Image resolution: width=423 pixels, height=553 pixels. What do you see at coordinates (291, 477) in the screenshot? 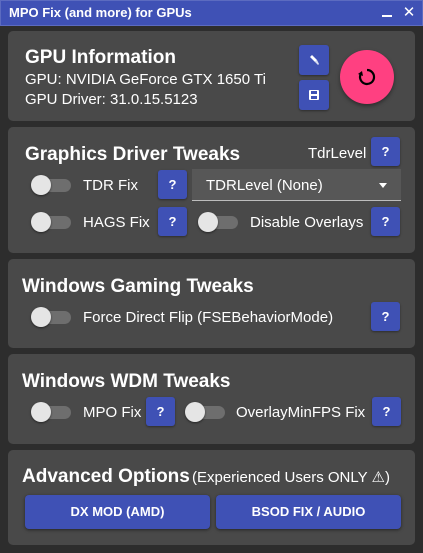
I see `advanced-options-warning: (Experienced Users ONLY ⚠)` at bounding box center [291, 477].